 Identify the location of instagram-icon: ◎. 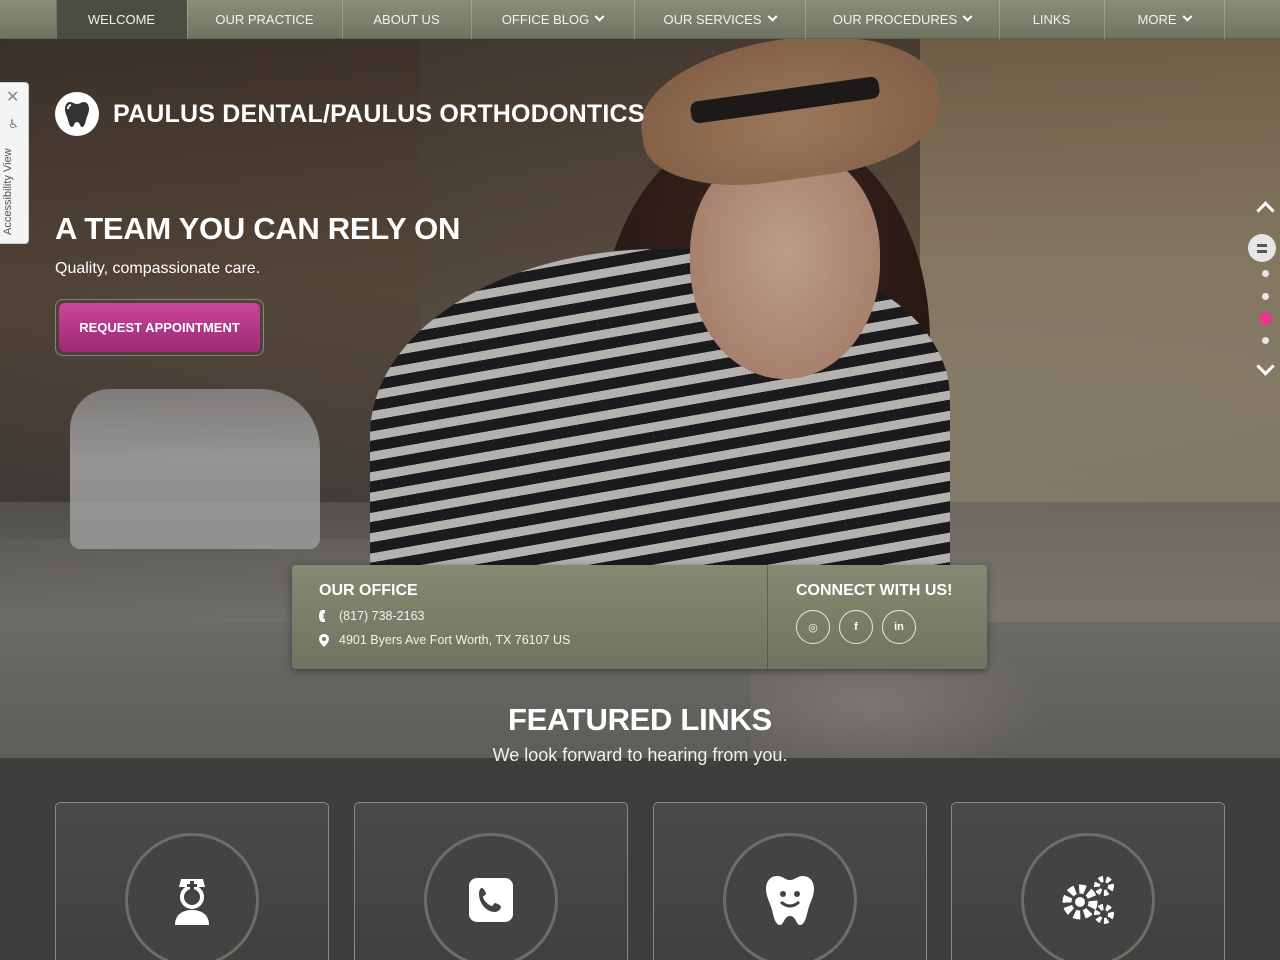
(813, 627).